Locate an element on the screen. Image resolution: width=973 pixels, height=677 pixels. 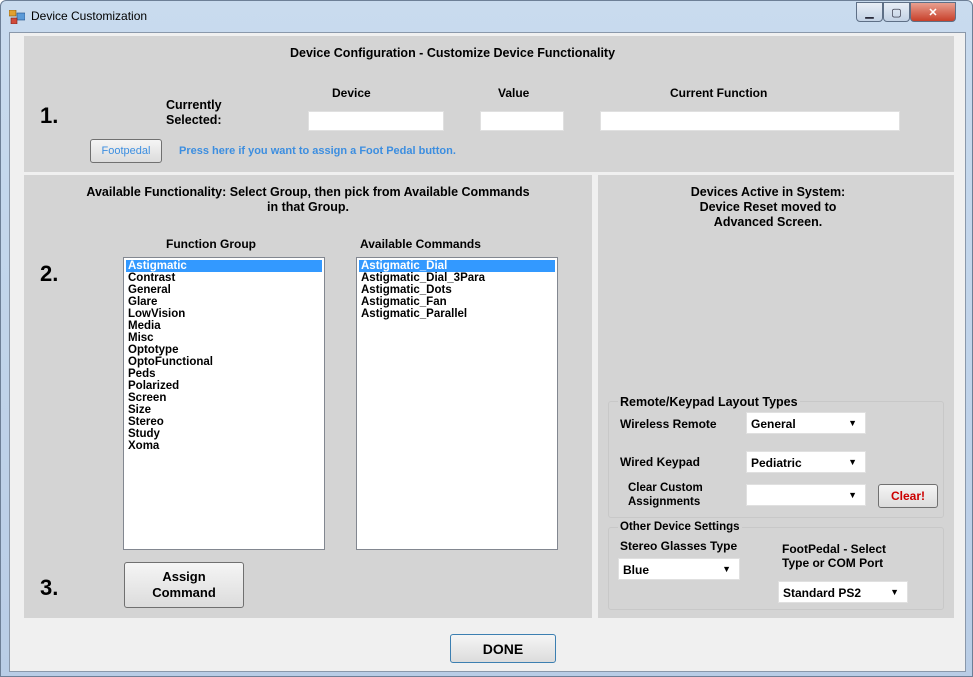
step-3-label: 3. is located at coordinates (49, 587).